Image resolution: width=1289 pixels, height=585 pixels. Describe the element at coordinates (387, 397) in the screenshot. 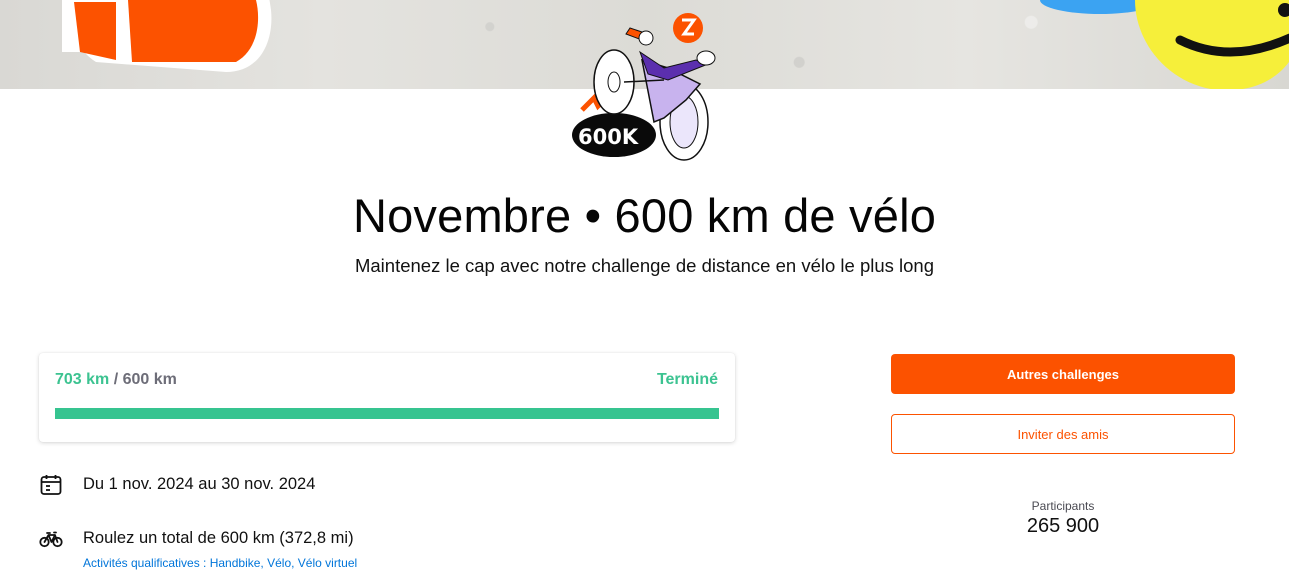

I see `progress-card: 703 km / 600 km Terminé` at that location.